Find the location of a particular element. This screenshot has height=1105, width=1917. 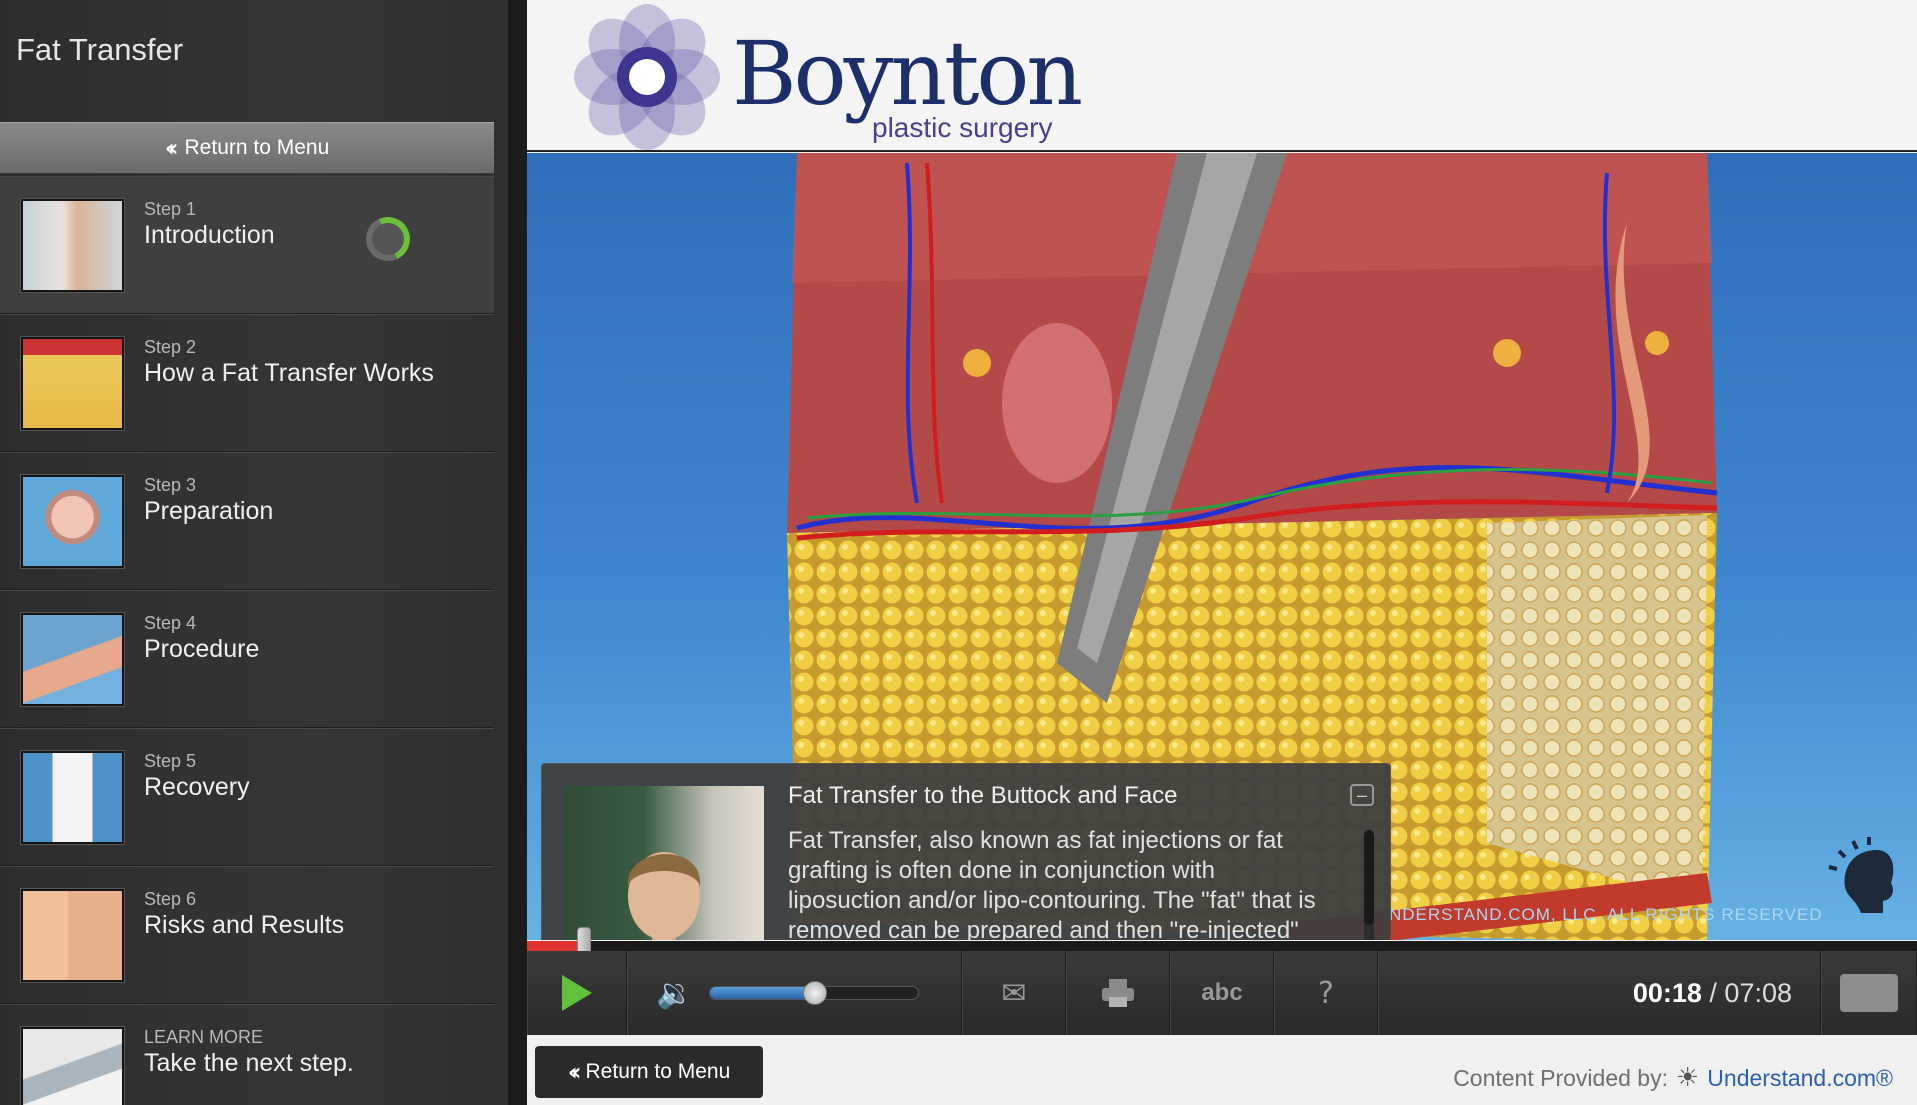

sidebar-title: Fat Transfer is located at coordinates (100, 49).